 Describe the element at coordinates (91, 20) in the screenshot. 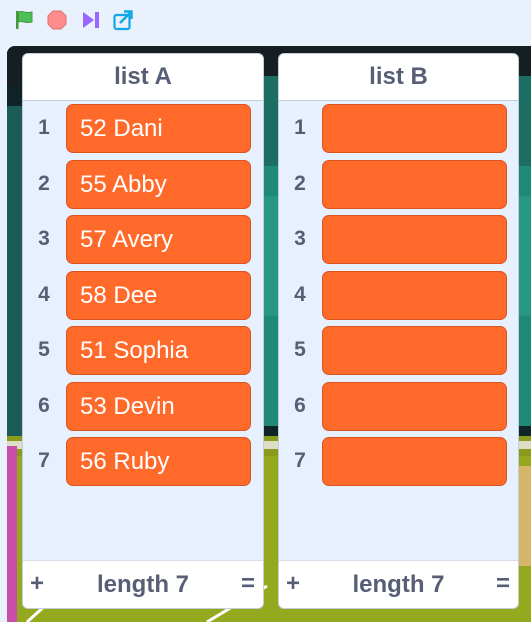

I see `step-icon` at that location.